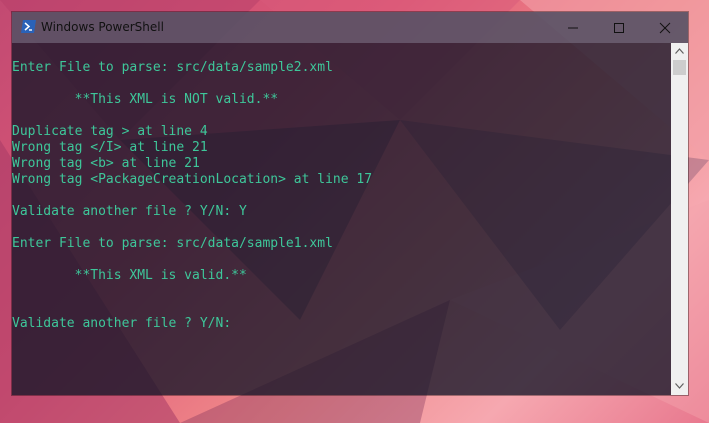  I want to click on console-line: **This XML is NOT valid.**, so click(145, 99).